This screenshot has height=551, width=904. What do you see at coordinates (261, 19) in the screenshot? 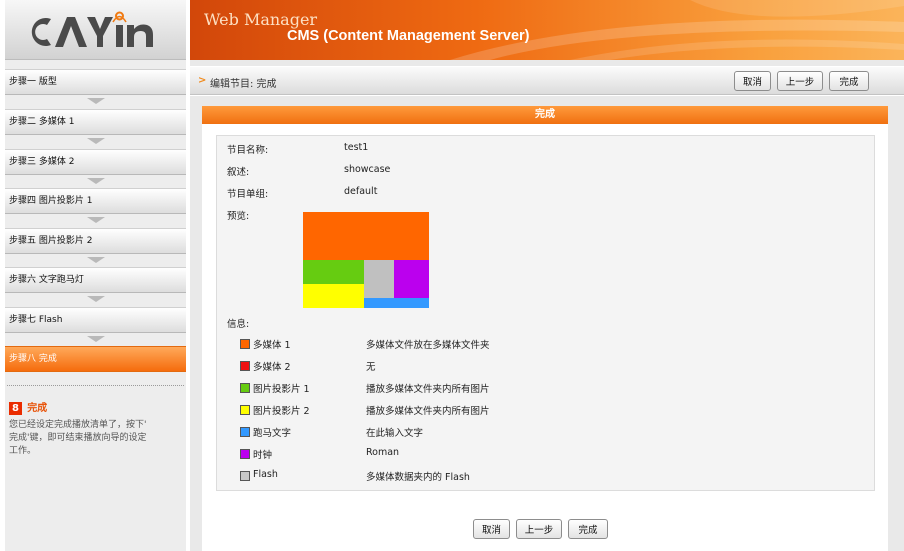
I see `header-brand: Web Manager` at bounding box center [261, 19].